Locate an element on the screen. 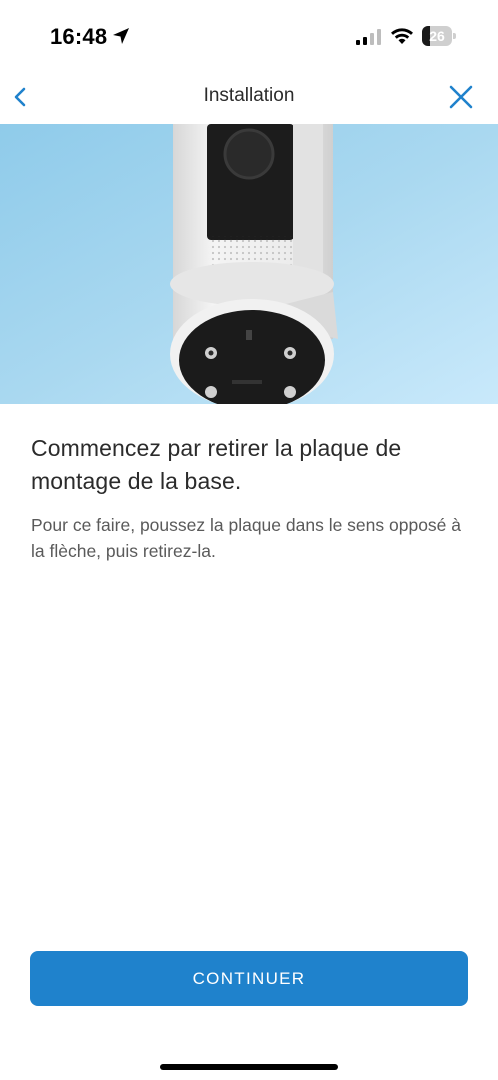  page-title: Installation is located at coordinates (249, 95).